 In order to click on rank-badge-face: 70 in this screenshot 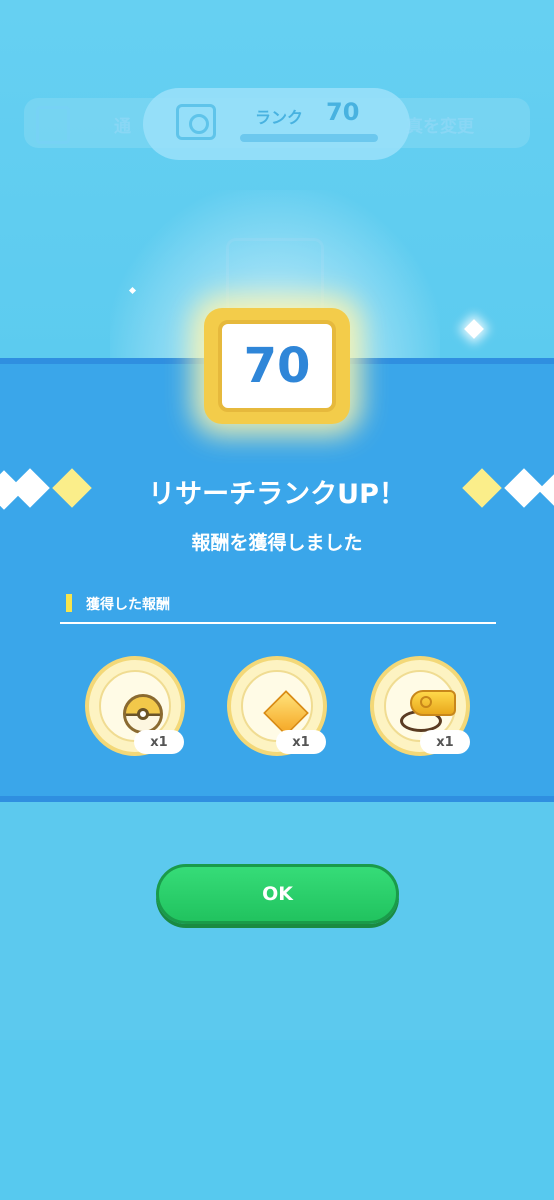, I will do `click(277, 366)`.